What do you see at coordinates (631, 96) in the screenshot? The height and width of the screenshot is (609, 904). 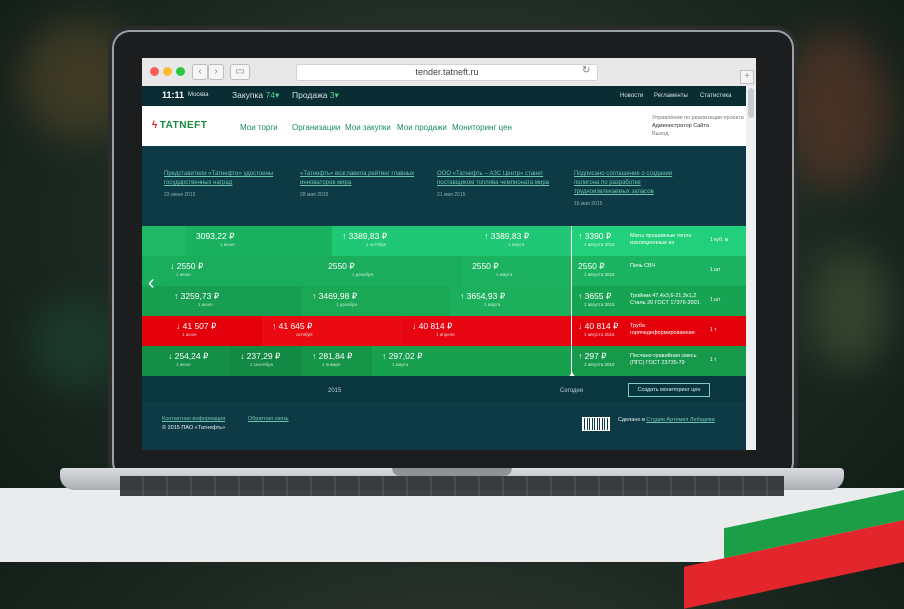 I see `nav-link-news: Новости` at bounding box center [631, 96].